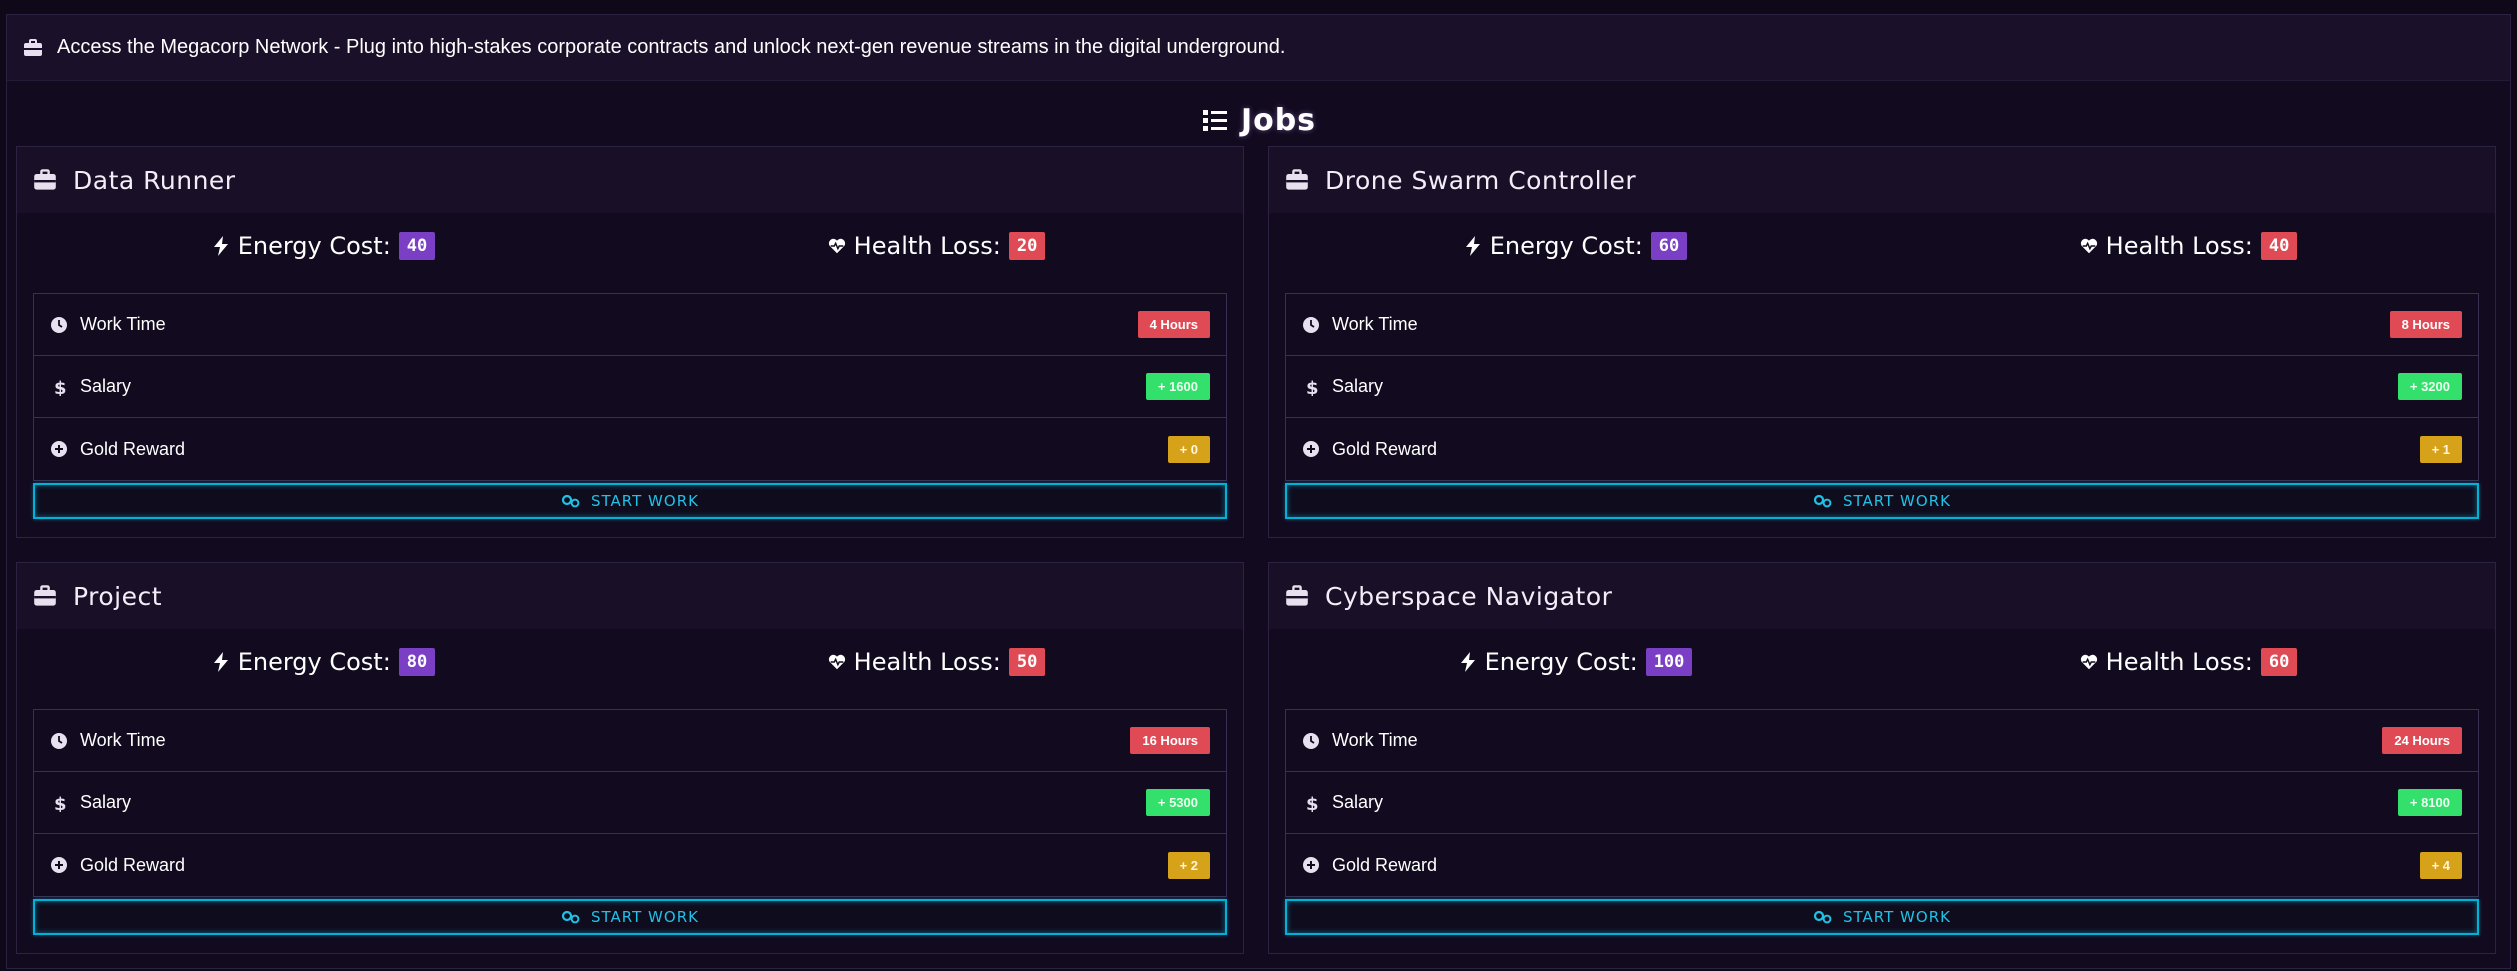 Image resolution: width=2517 pixels, height=971 pixels. Describe the element at coordinates (1173, 324) in the screenshot. I see `work-time-badge: 4 Hours` at that location.